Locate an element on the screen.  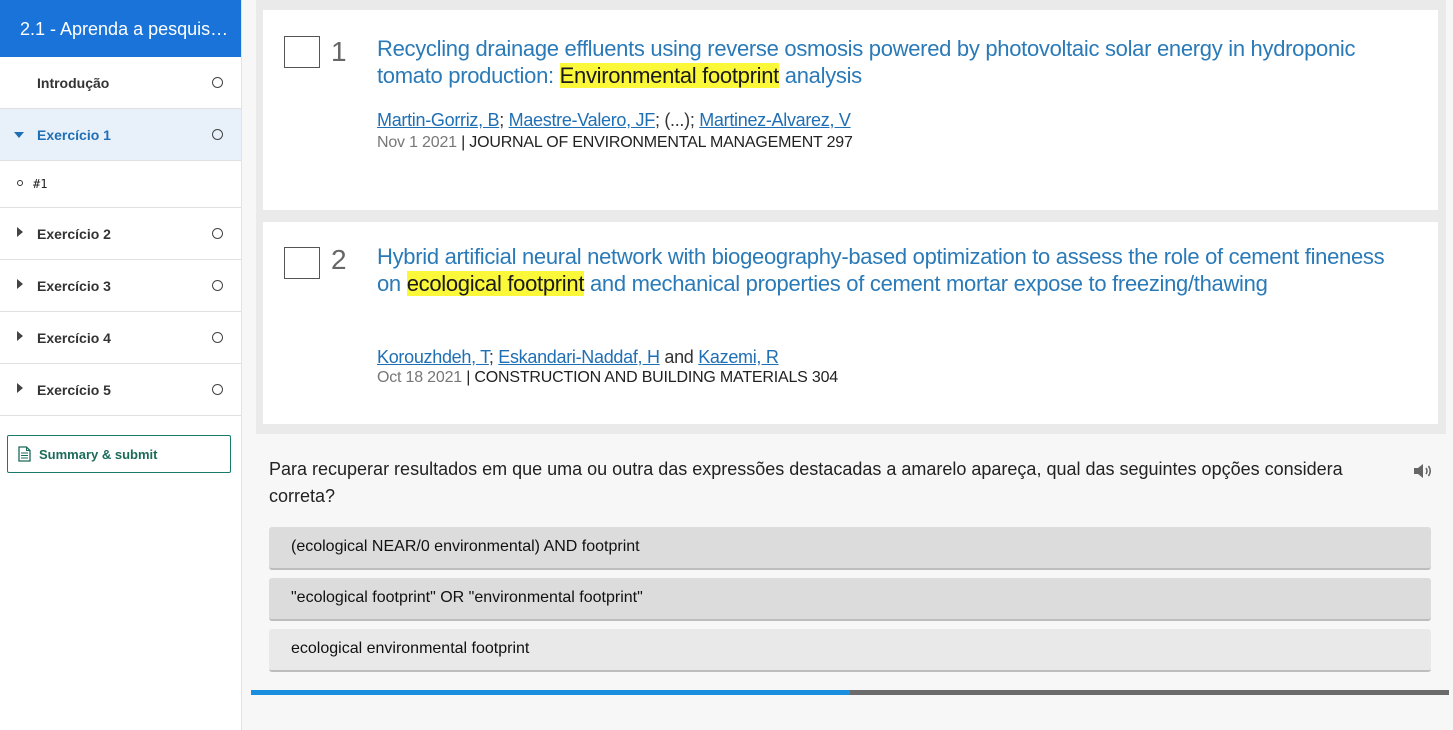
sidebar-item-label: Introdução is located at coordinates (73, 83).